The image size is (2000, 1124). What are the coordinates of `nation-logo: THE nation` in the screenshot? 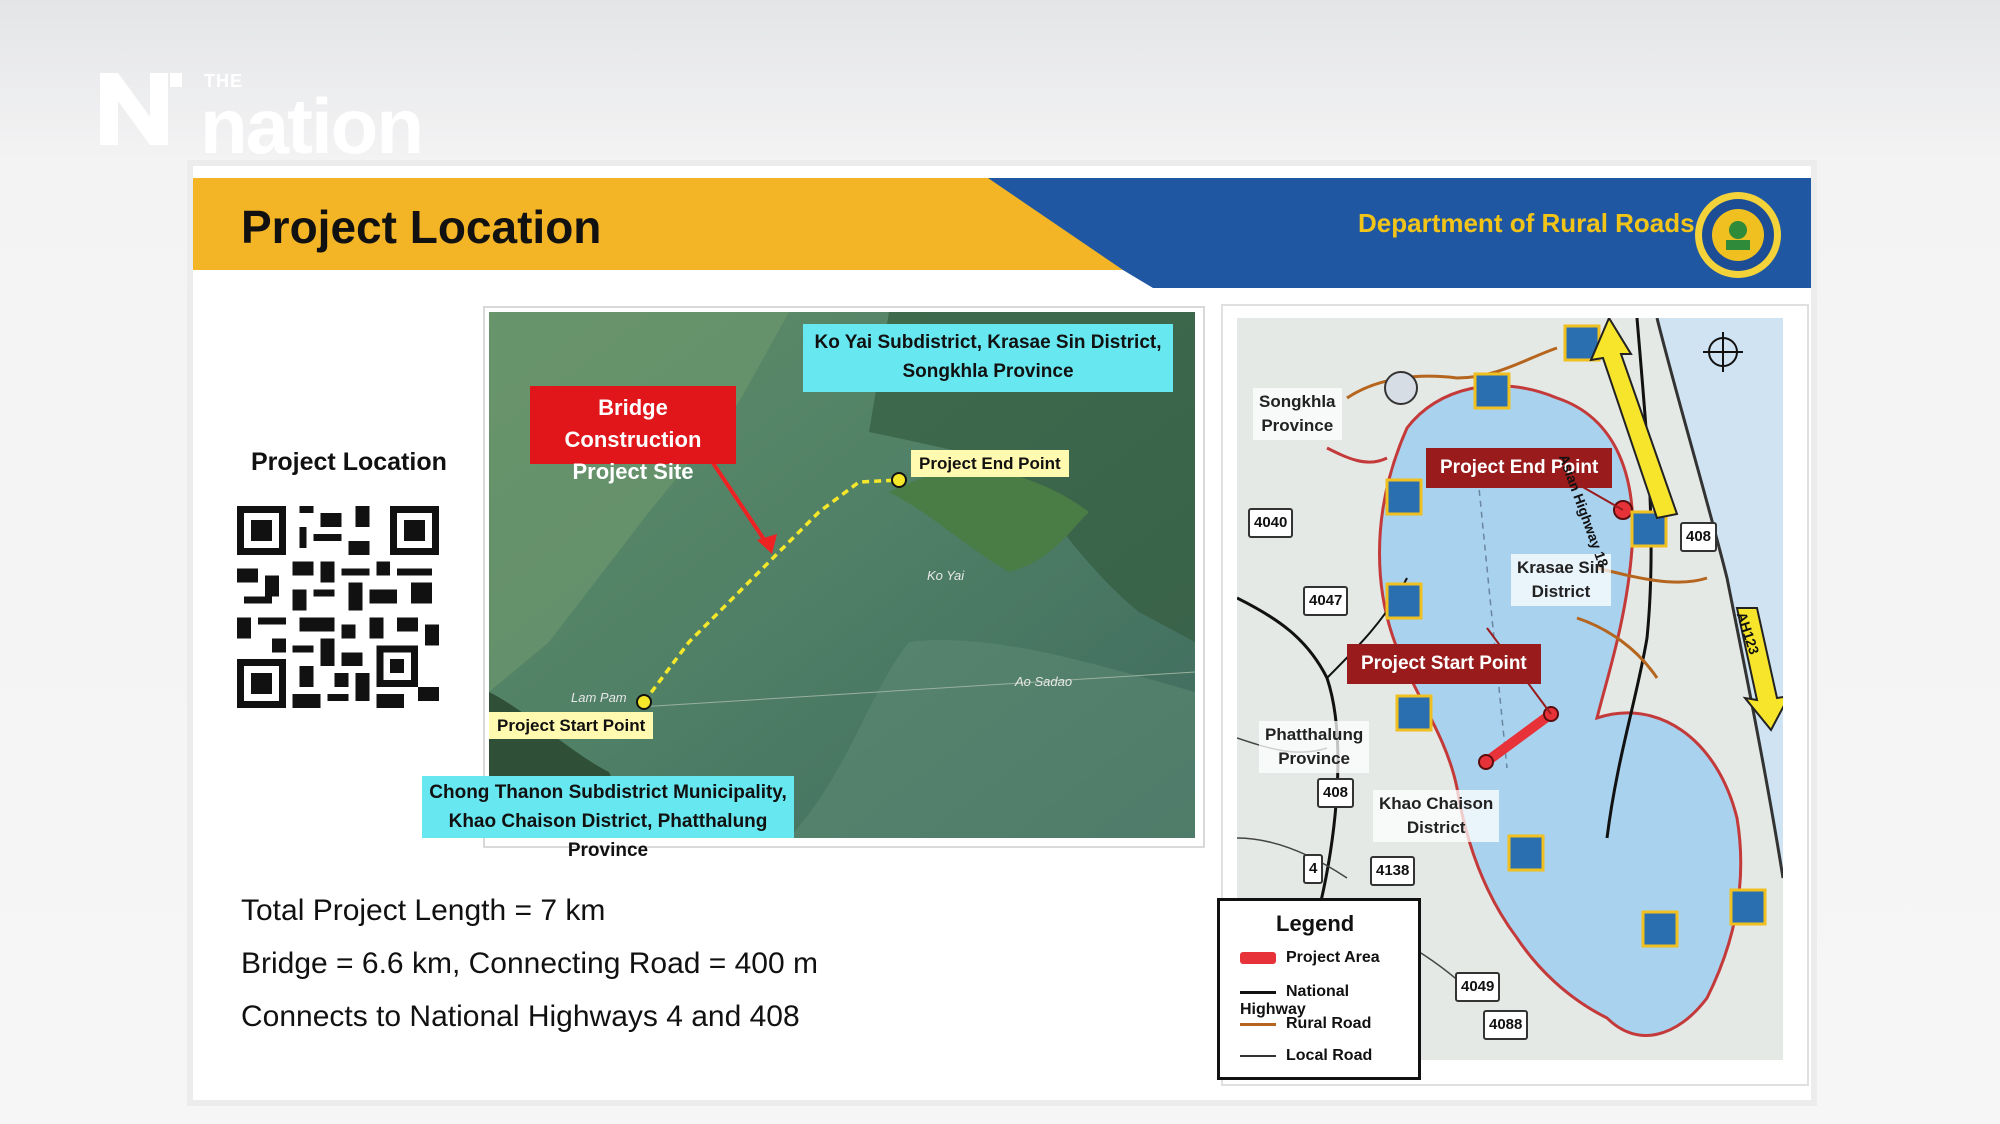 It's located at (280, 115).